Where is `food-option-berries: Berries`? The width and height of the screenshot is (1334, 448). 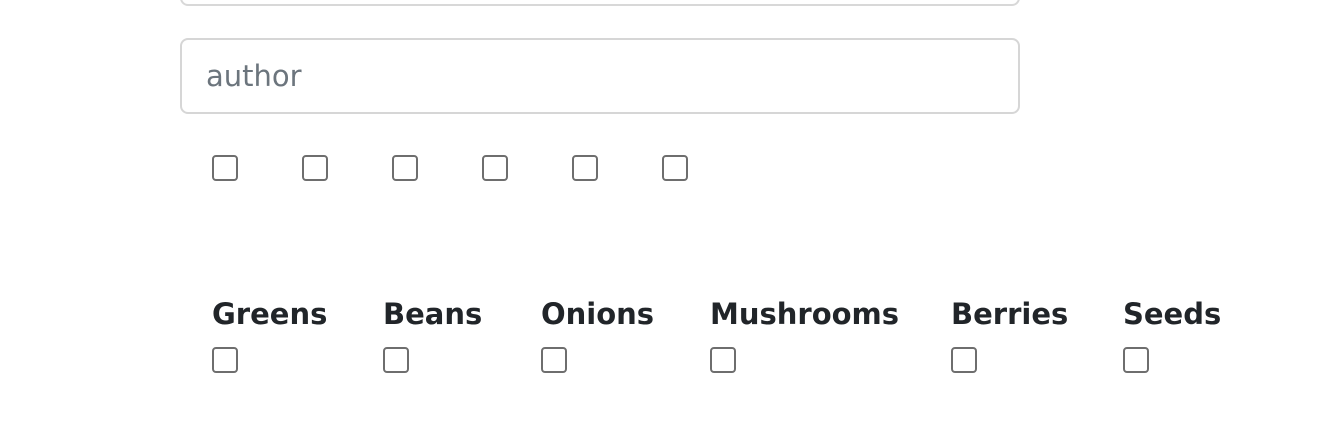
food-option-berries: Berries is located at coordinates (1009, 334).